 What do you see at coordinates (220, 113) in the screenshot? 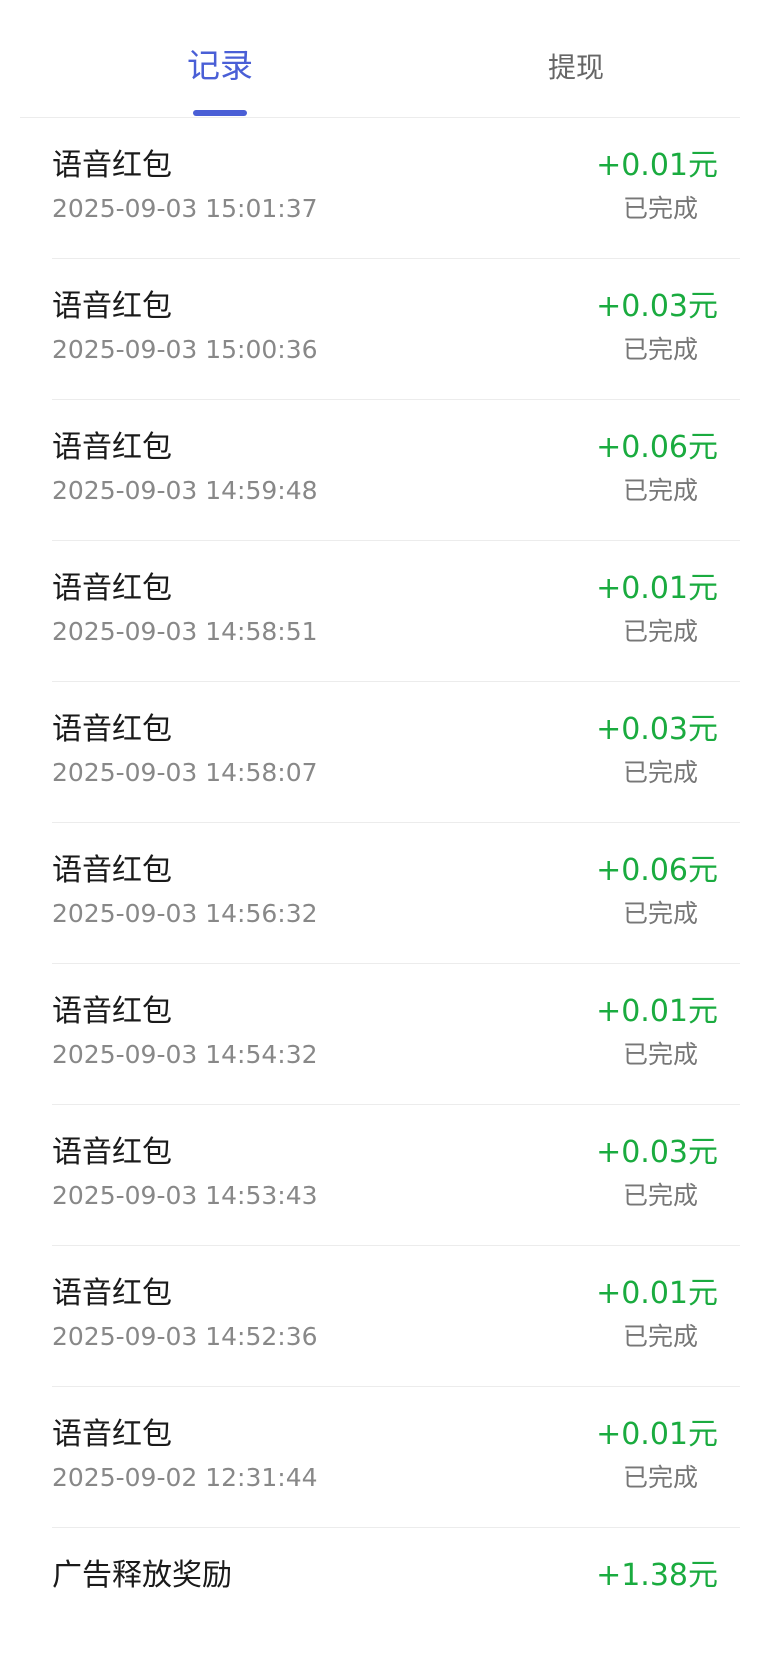
I see `active-tab-indicator` at bounding box center [220, 113].